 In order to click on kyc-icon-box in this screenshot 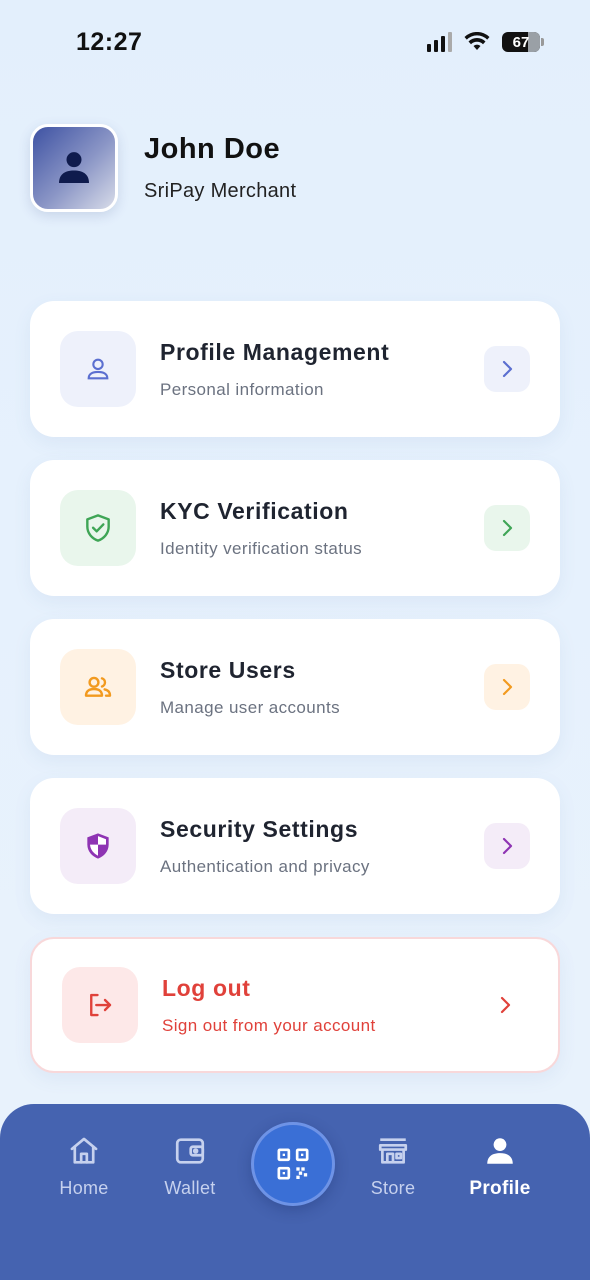, I will do `click(98, 528)`.